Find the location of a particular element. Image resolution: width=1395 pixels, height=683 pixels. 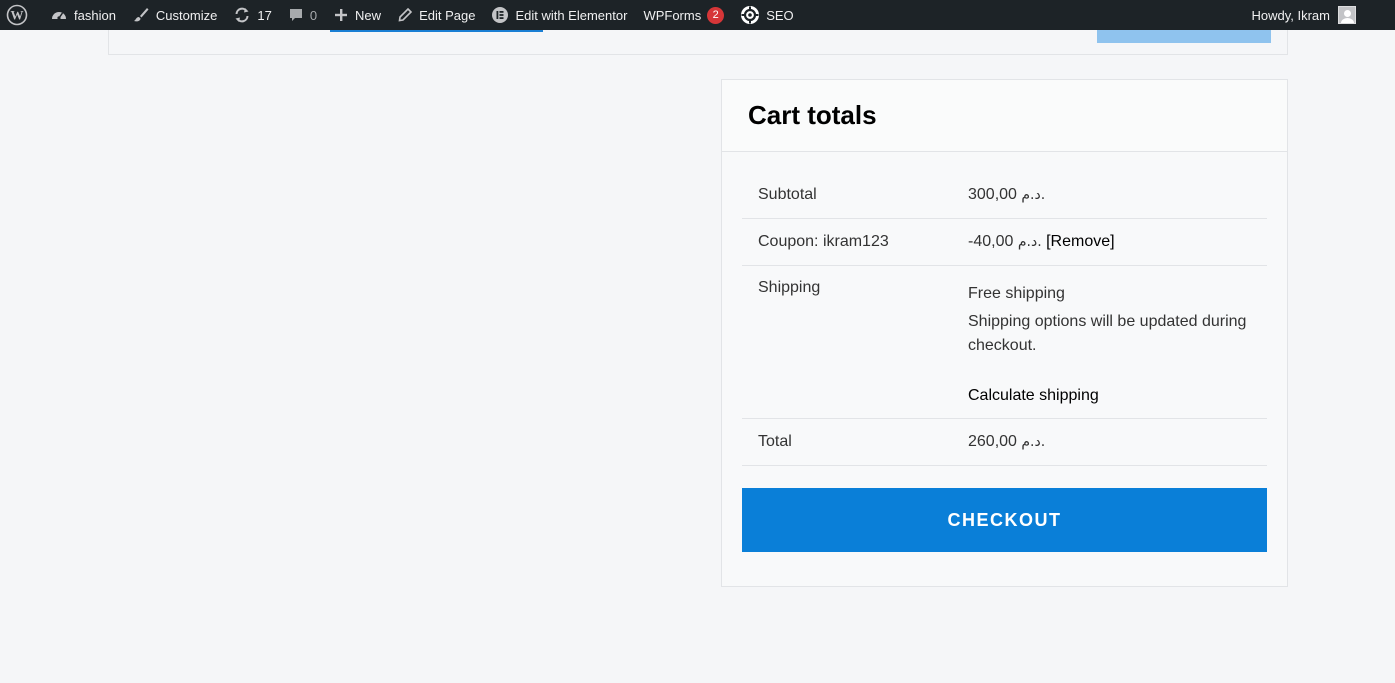

coupon-row: Coupon: ikram123 -40,00 د.م. [Remove] is located at coordinates (1004, 242).